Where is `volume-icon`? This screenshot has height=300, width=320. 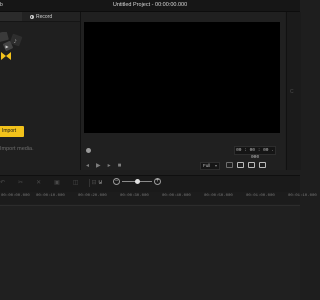 volume-icon is located at coordinates (229, 165).